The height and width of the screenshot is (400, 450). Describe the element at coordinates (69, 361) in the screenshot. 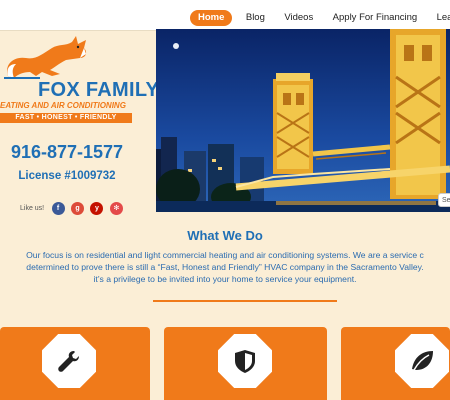

I see `wrench-icon` at that location.